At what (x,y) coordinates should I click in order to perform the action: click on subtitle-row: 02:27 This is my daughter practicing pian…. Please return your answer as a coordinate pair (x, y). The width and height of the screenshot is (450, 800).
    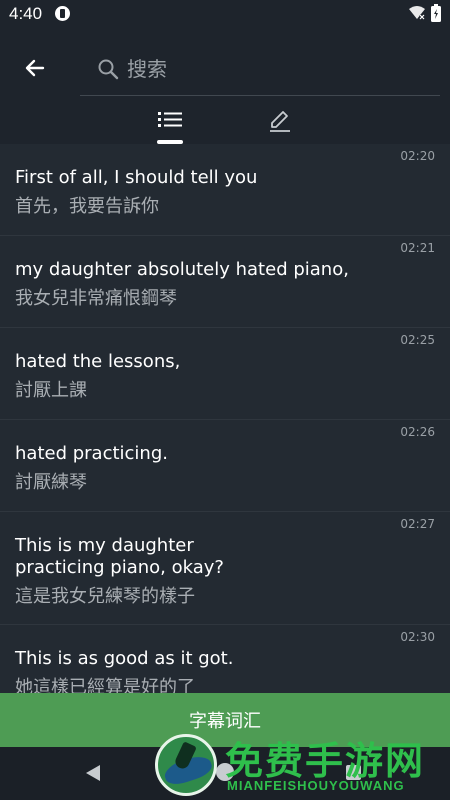
    Looking at the image, I should click on (225, 568).